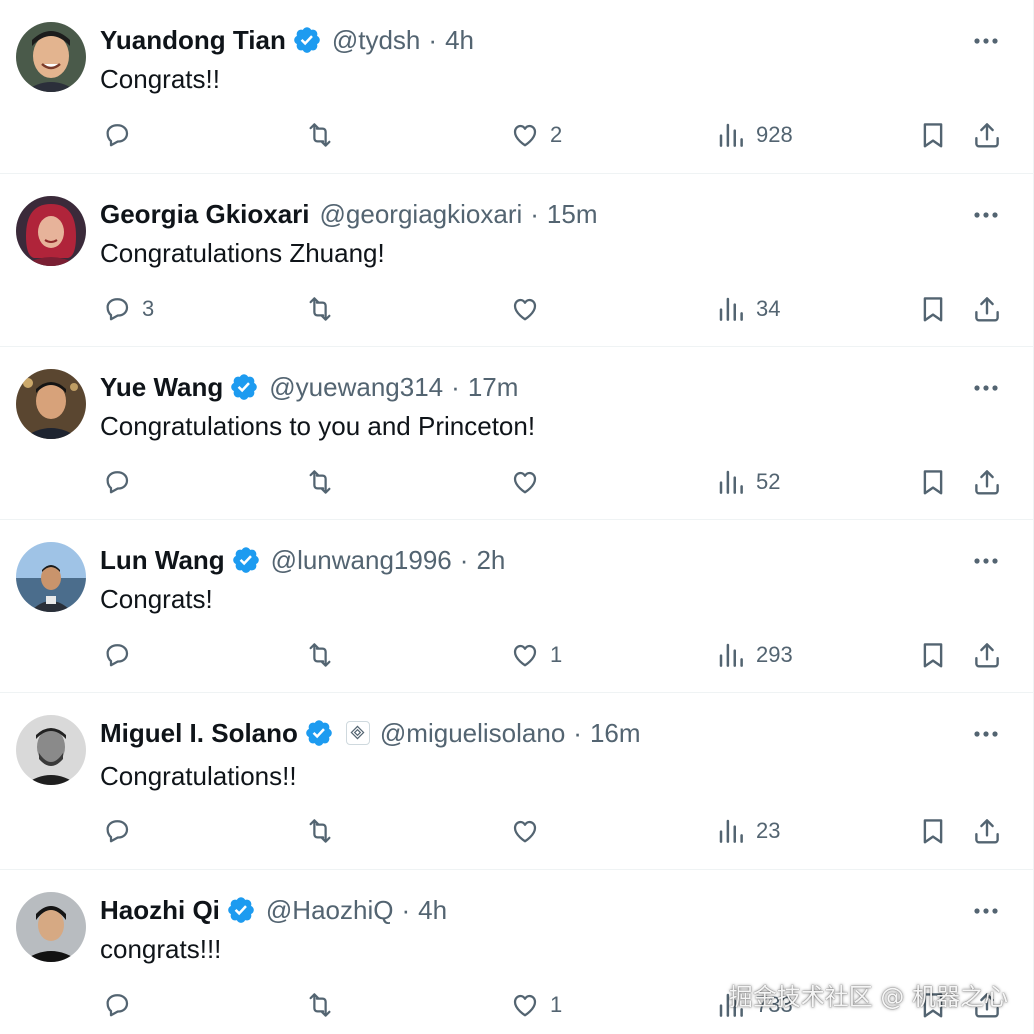  Describe the element at coordinates (490, 560) in the screenshot. I see `timestamp: 2h` at that location.